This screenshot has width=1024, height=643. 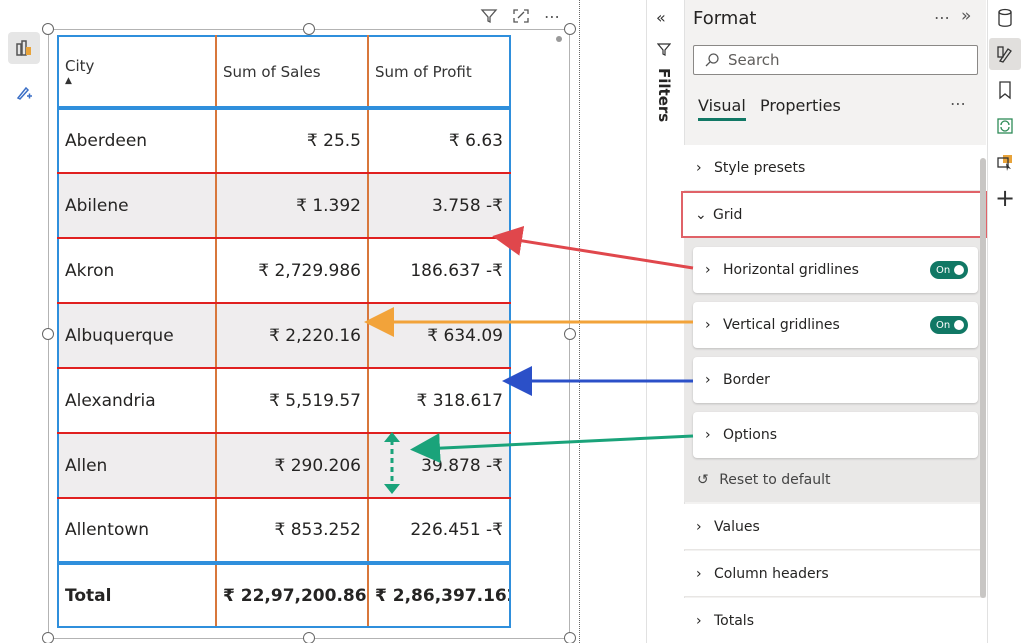 I want to click on total-sales: ₹ 22,97,200.867, so click(x=292, y=595).